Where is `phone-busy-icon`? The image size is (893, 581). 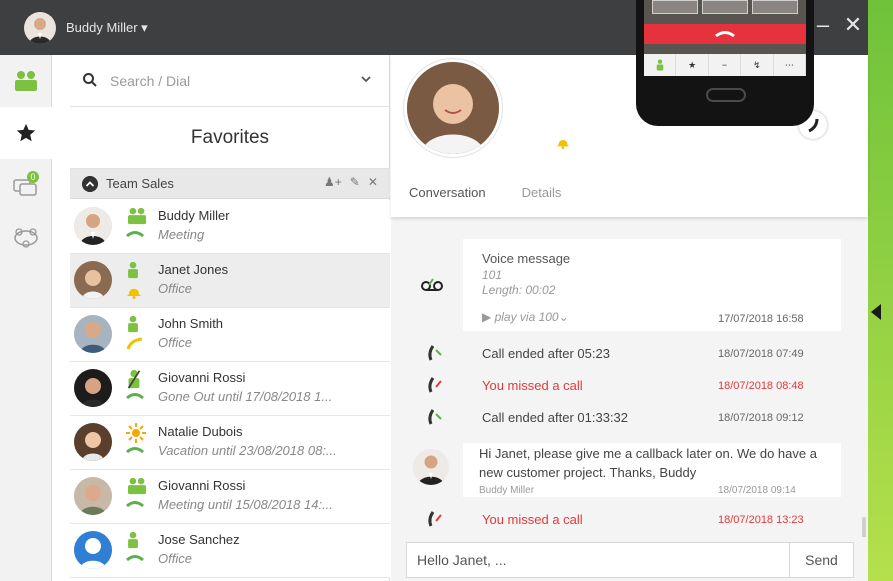
phone-busy-icon is located at coordinates (134, 343).